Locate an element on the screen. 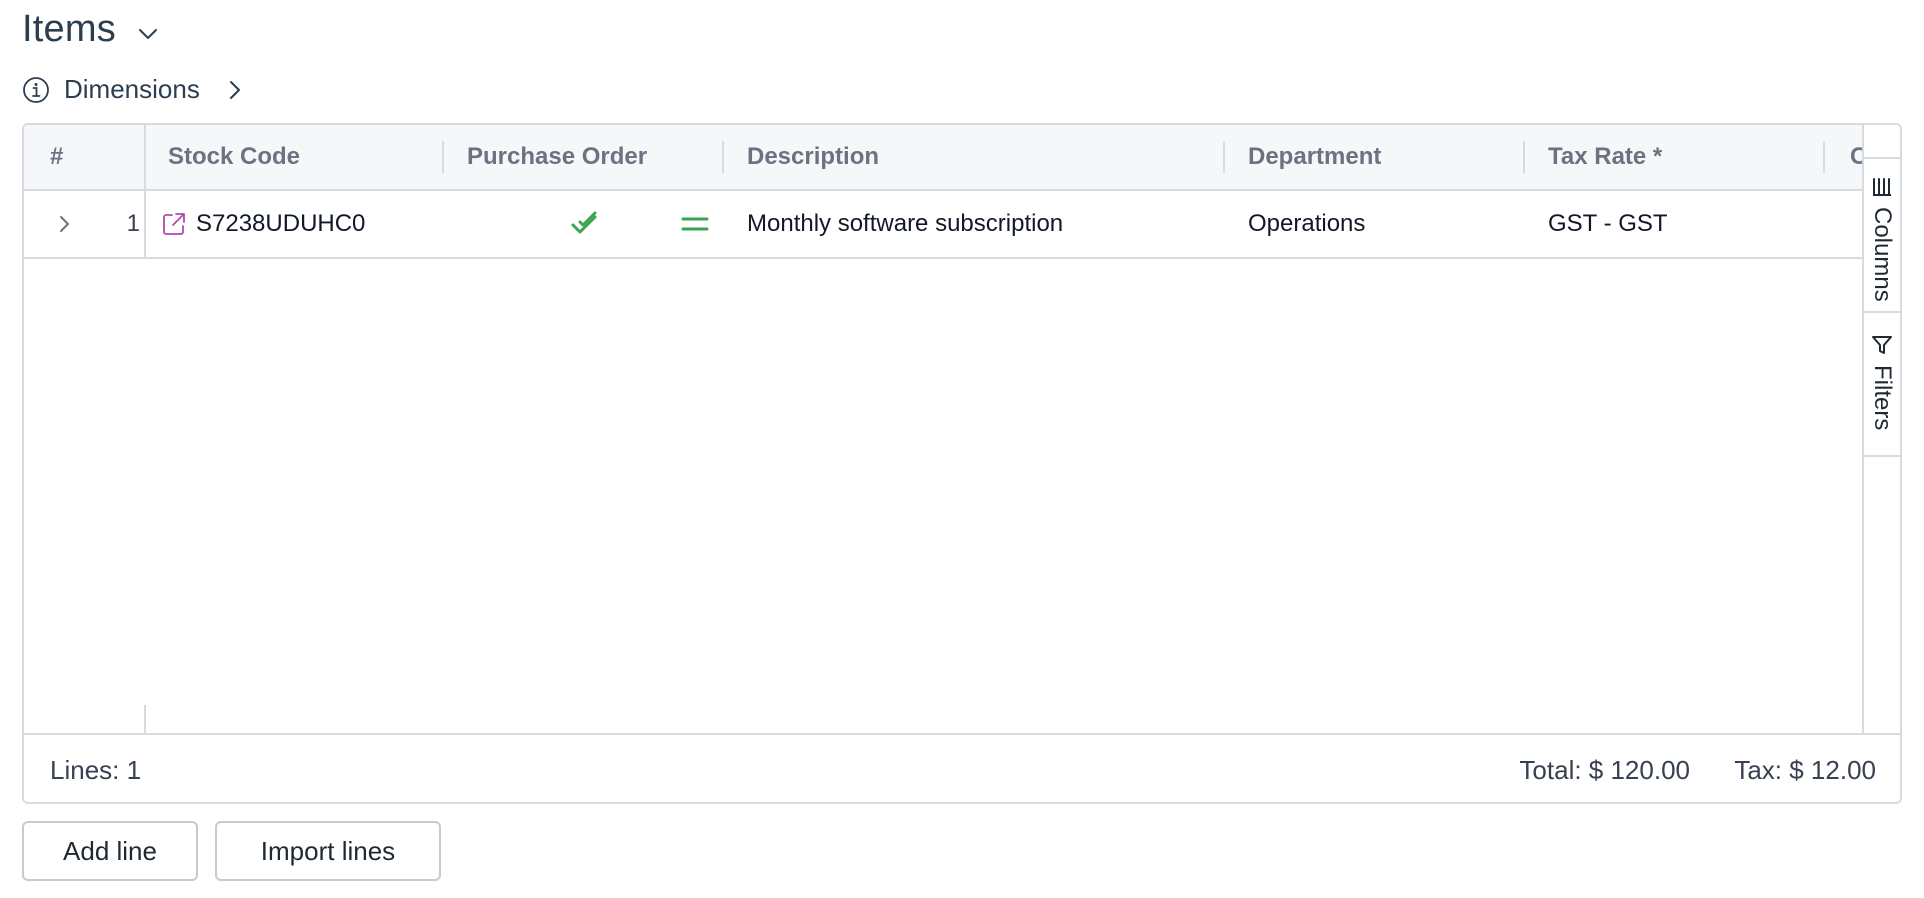 This screenshot has width=1924, height=898. purchase-order-status is located at coordinates (586, 224).